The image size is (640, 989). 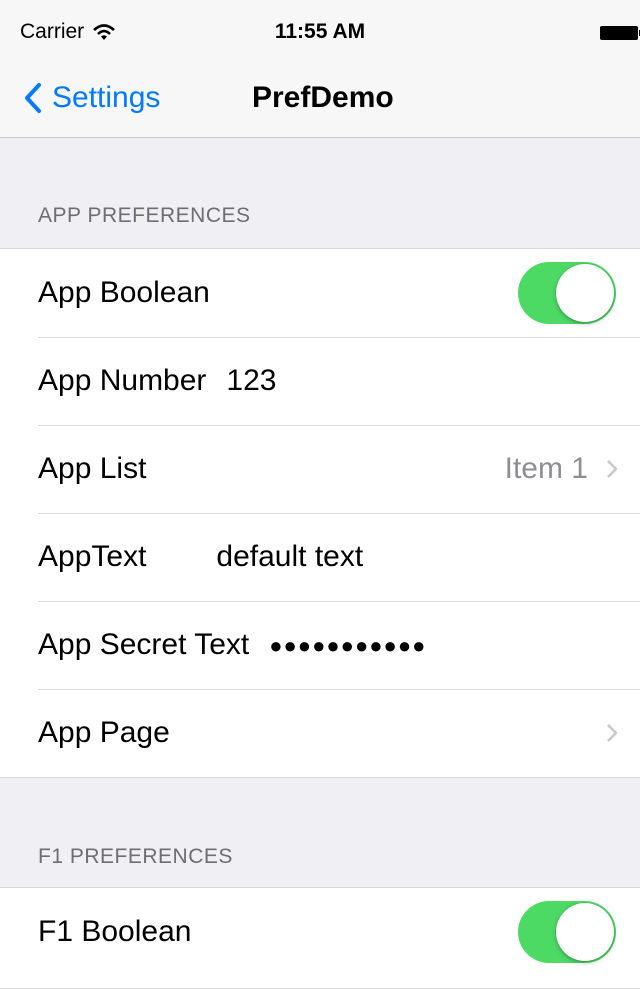 I want to click on row-app-list: App List Item 1, so click(x=320, y=469).